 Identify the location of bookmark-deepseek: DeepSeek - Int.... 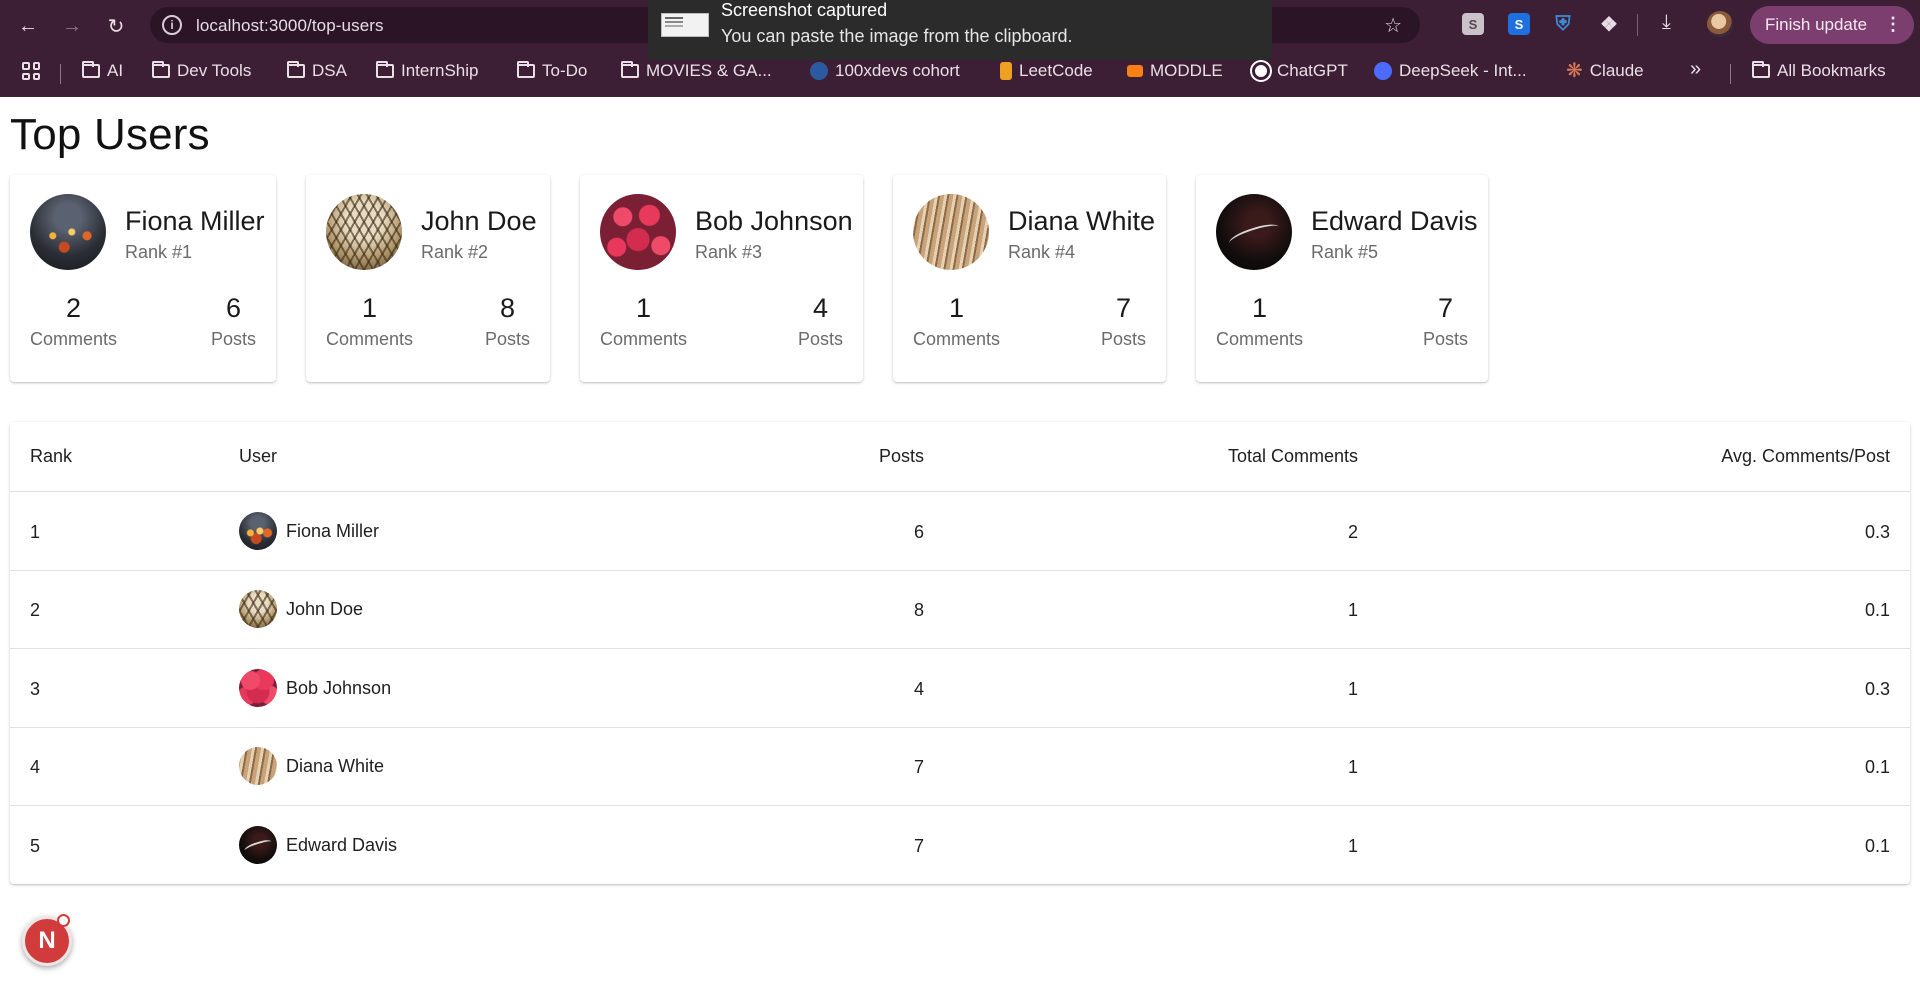
(1450, 71).